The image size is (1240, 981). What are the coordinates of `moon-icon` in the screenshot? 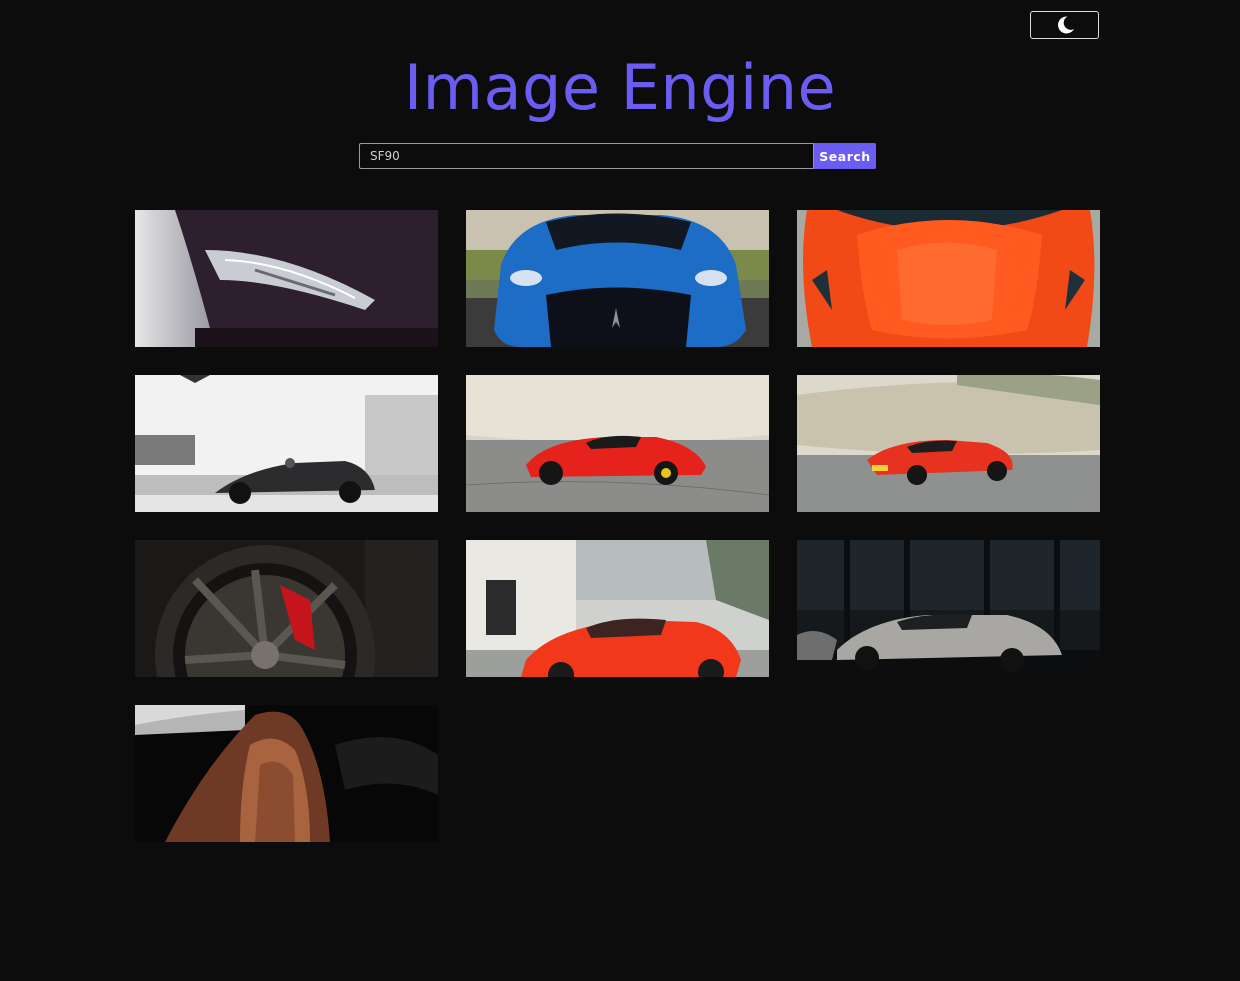 It's located at (1065, 25).